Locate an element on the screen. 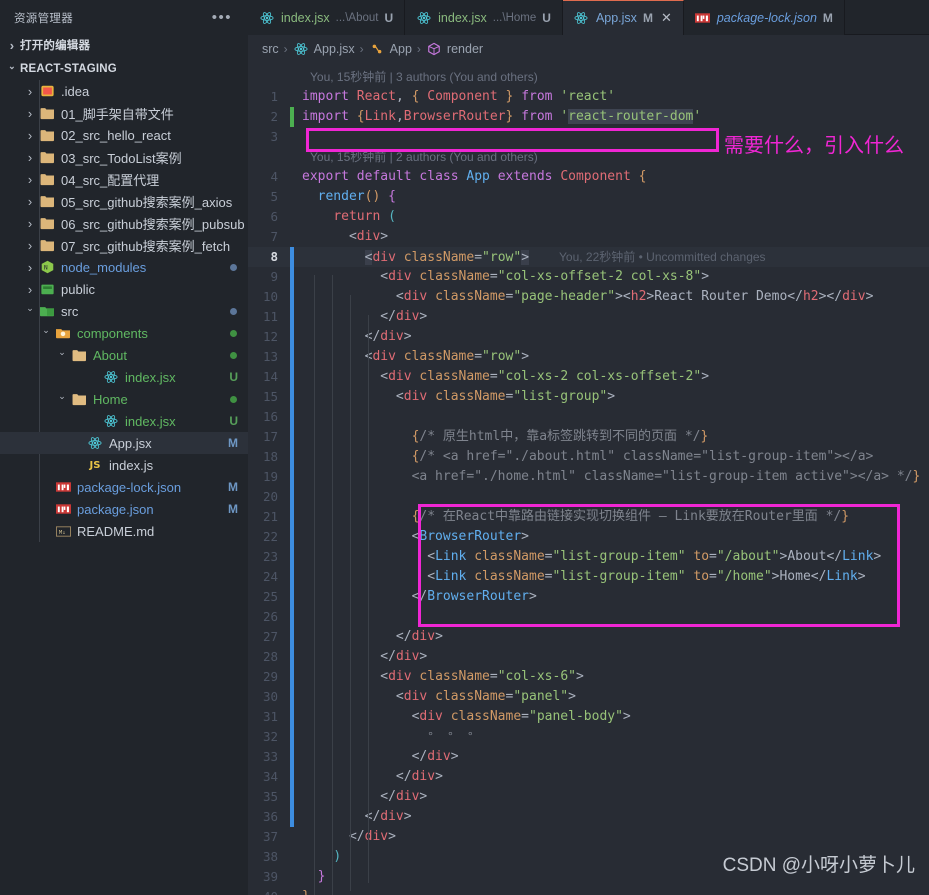 Image resolution: width=929 pixels, height=895 pixels. js-icon: JS is located at coordinates (95, 465).